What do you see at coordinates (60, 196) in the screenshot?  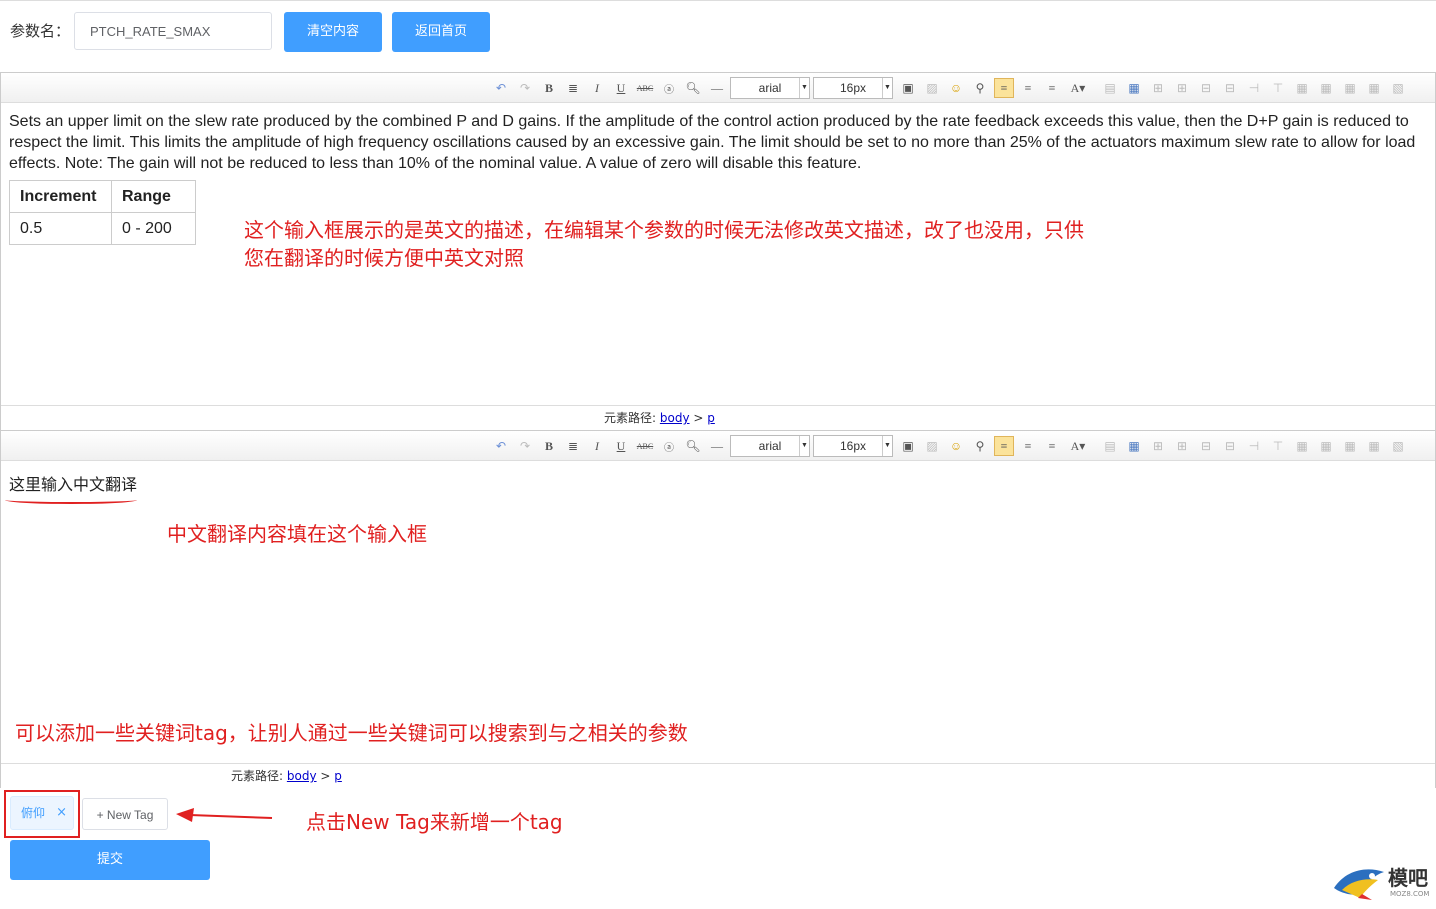 I see `table-header-increment: Increment` at bounding box center [60, 196].